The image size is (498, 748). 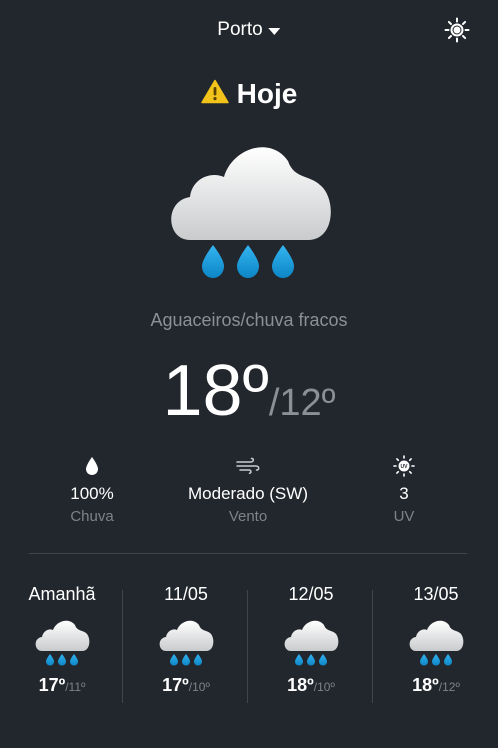 I want to click on wind-icon, so click(x=248, y=466).